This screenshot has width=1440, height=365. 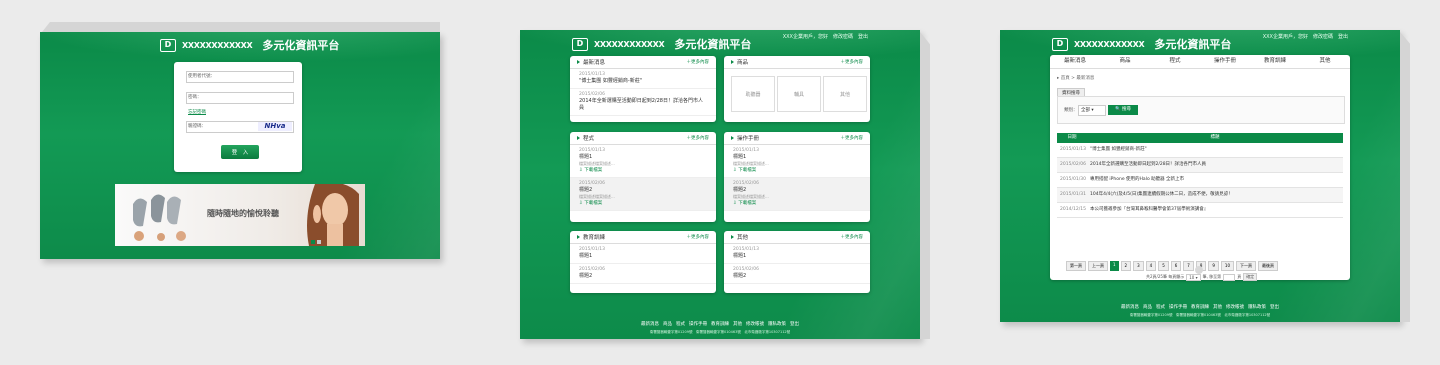 I want to click on username-input, so click(x=240, y=77).